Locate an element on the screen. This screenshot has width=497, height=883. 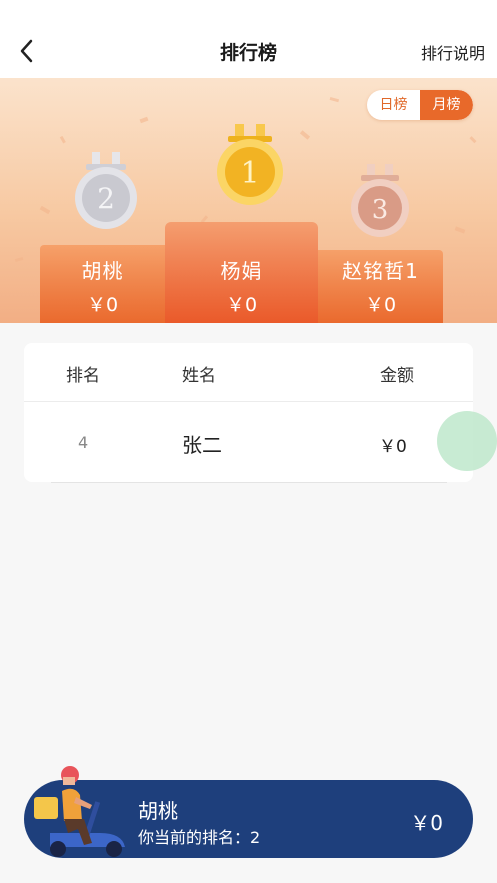
row-name: 张二 is located at coordinates (202, 445).